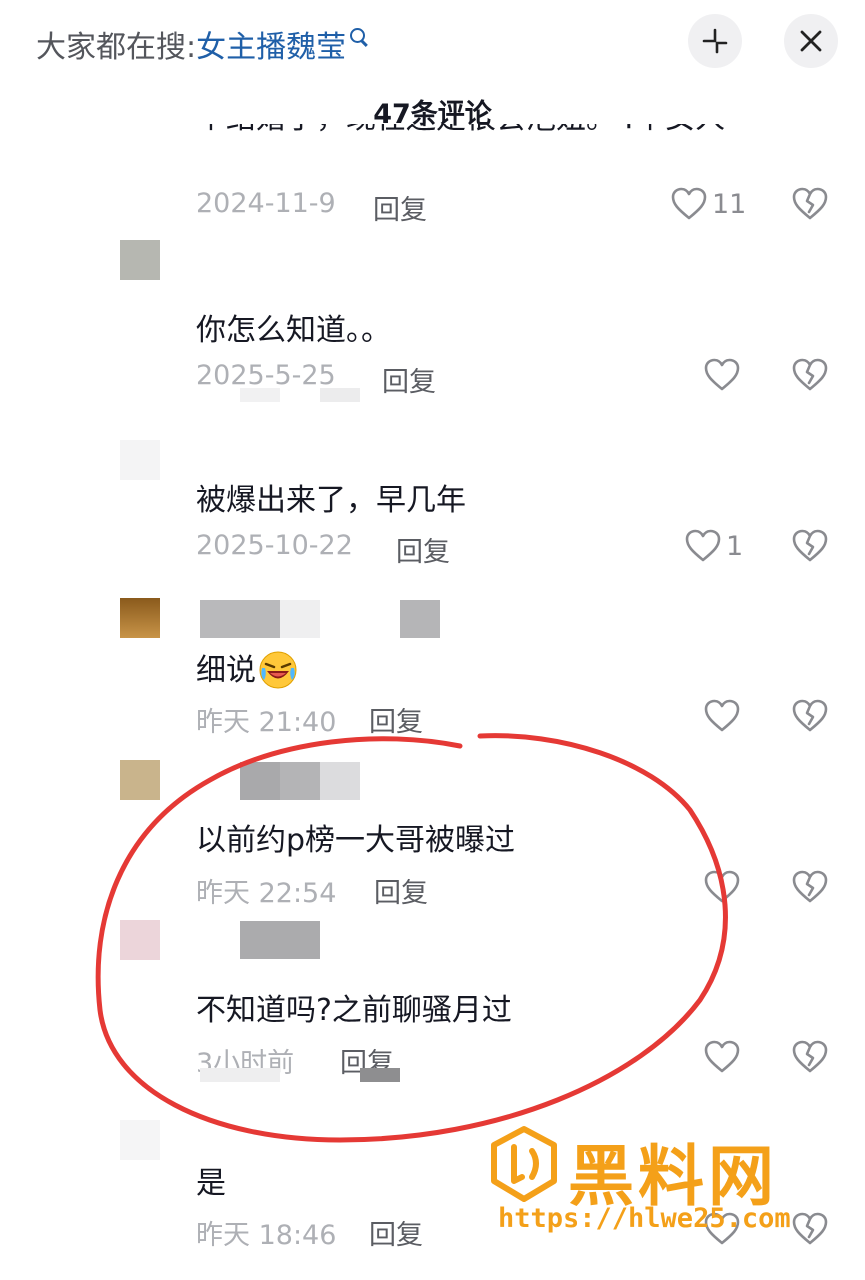  What do you see at coordinates (266, 722) in the screenshot?
I see `comment-time: 昨天 21:40` at bounding box center [266, 722].